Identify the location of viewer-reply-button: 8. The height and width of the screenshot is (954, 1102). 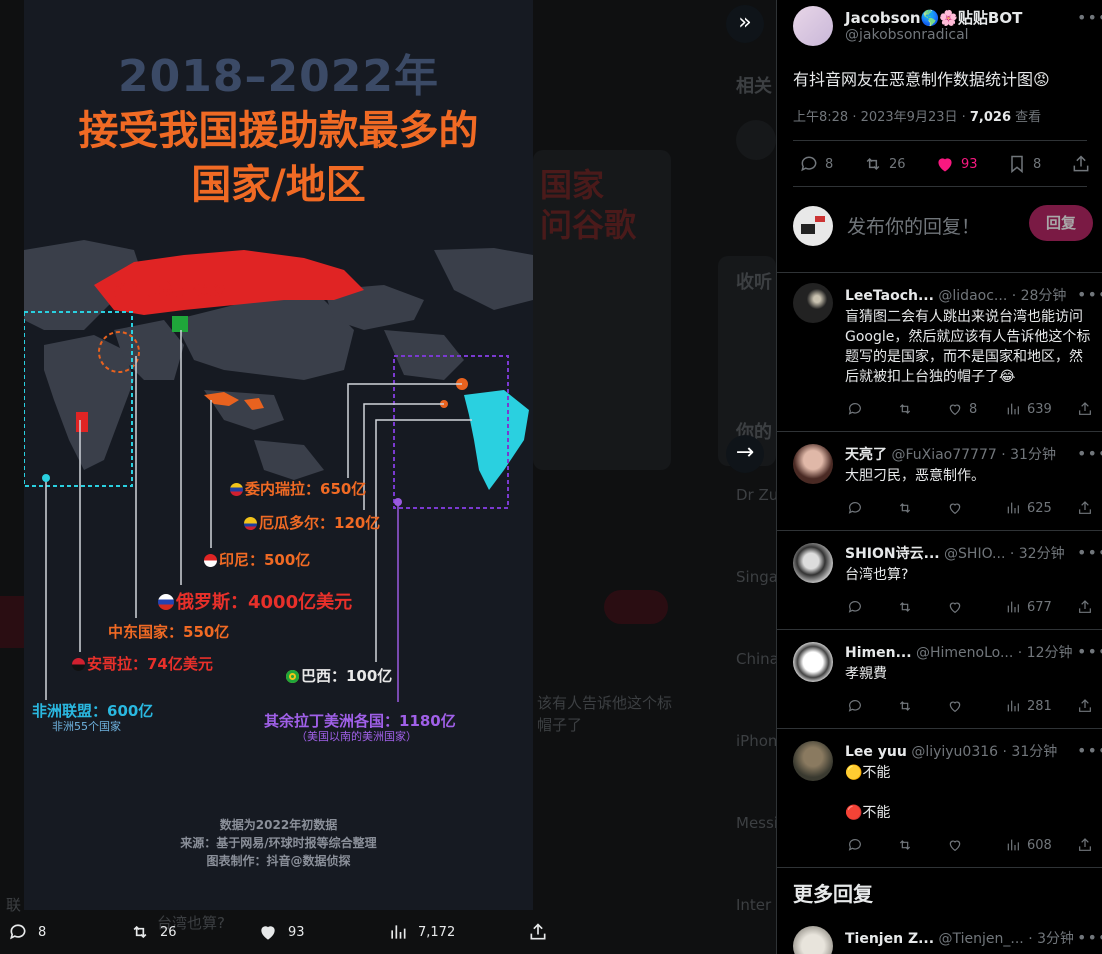
(27, 932).